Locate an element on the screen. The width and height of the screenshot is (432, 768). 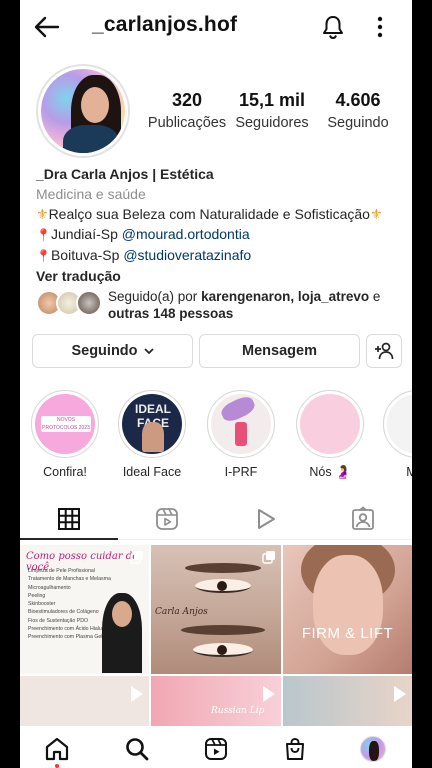
profile-avatar-tab is located at coordinates (373, 749).